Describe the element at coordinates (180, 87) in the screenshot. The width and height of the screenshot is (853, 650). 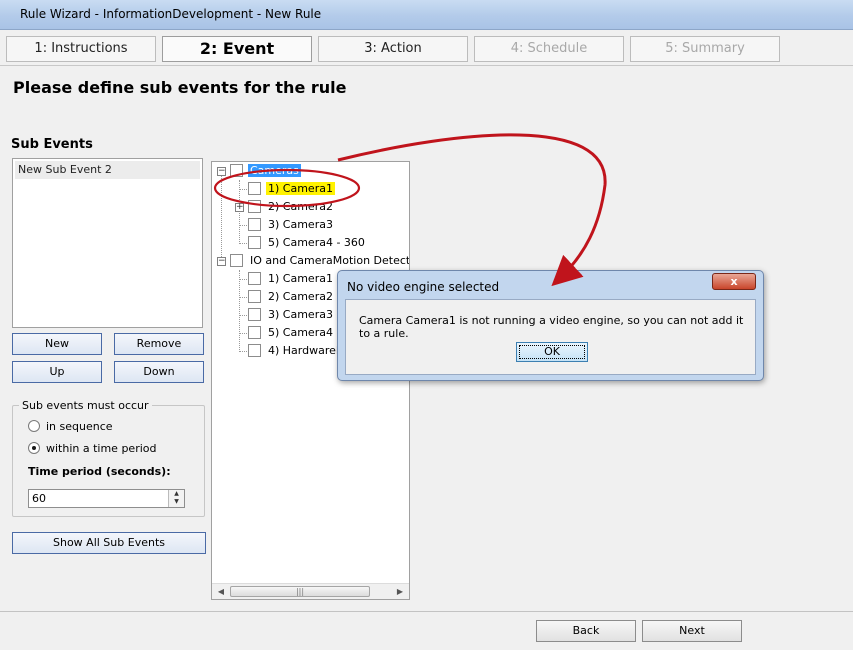
I see `page-heading: Please define sub events for the rule` at that location.